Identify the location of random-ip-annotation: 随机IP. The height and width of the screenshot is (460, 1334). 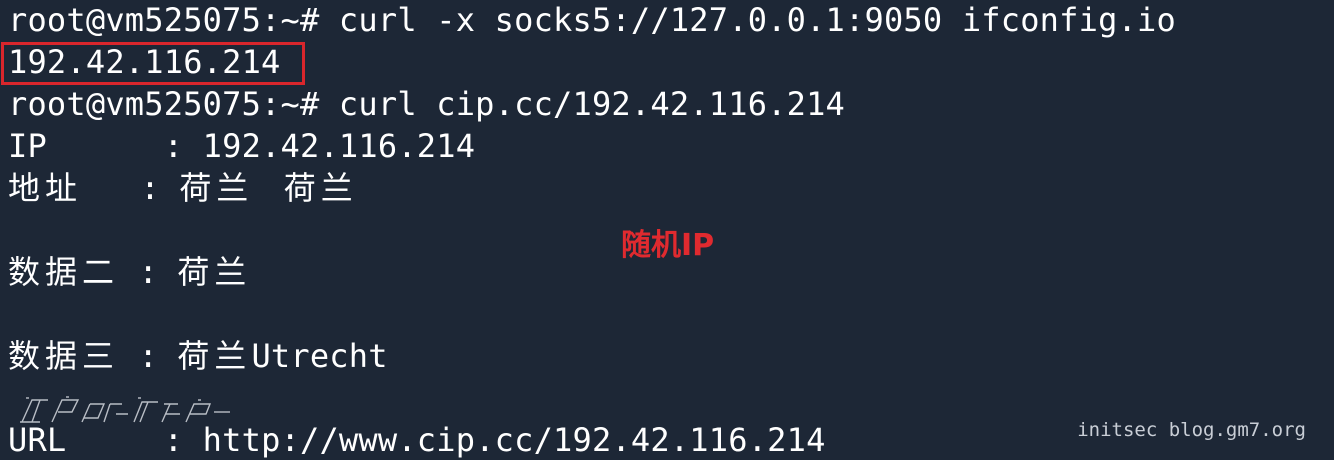
(668, 245).